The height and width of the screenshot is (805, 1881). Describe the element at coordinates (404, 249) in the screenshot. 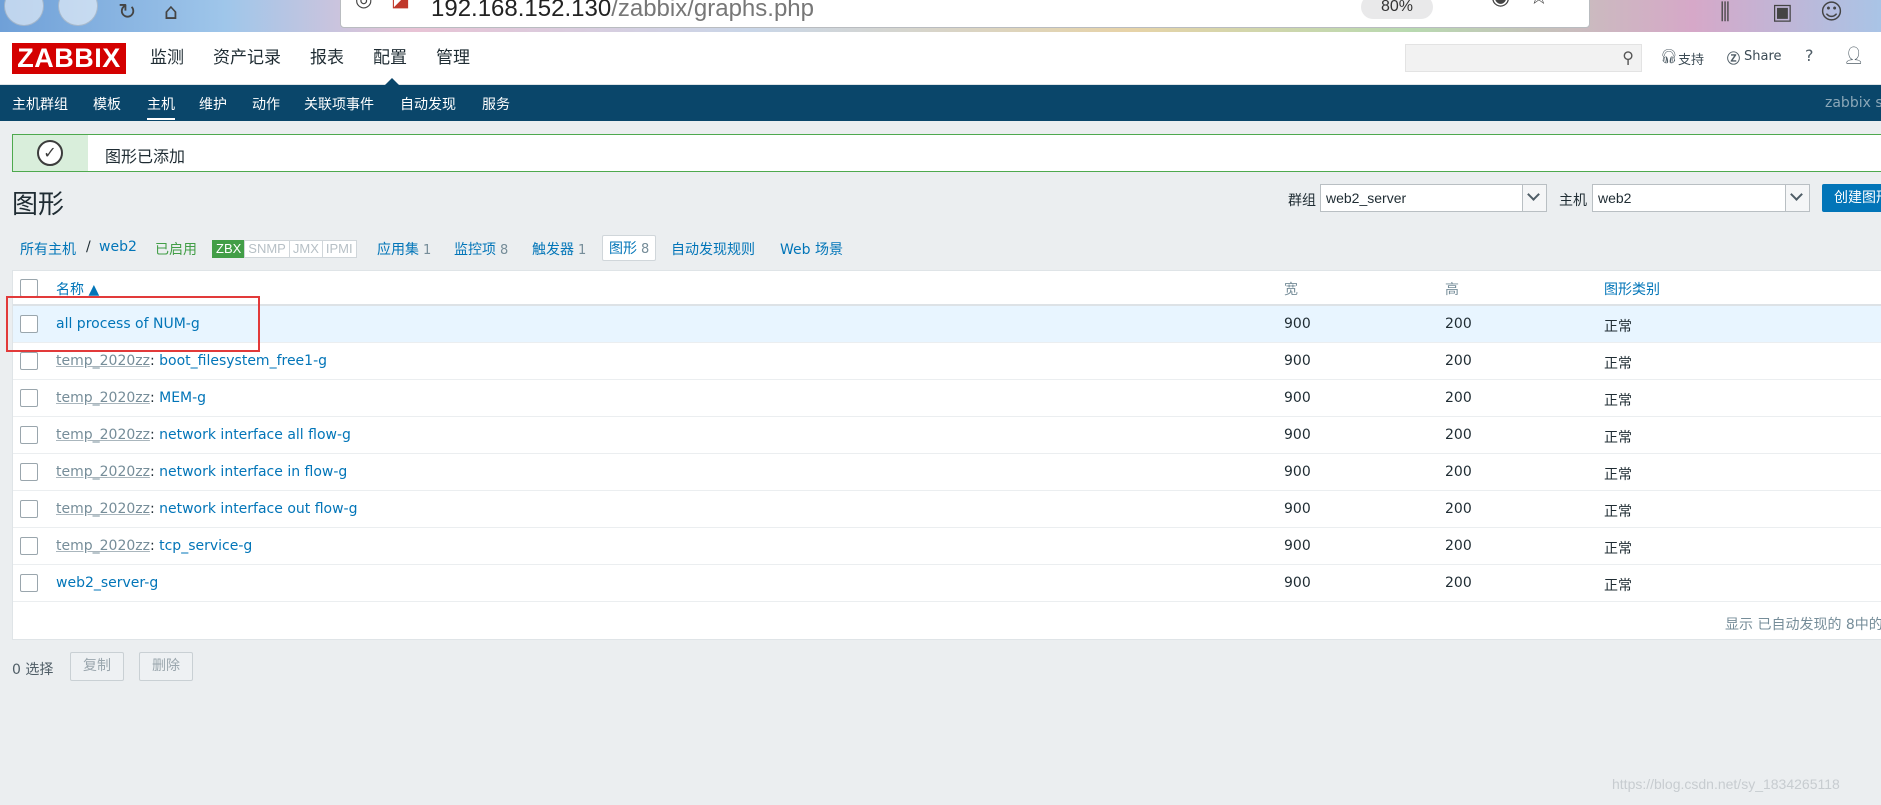

I see `applications-link: 应用集 1` at that location.